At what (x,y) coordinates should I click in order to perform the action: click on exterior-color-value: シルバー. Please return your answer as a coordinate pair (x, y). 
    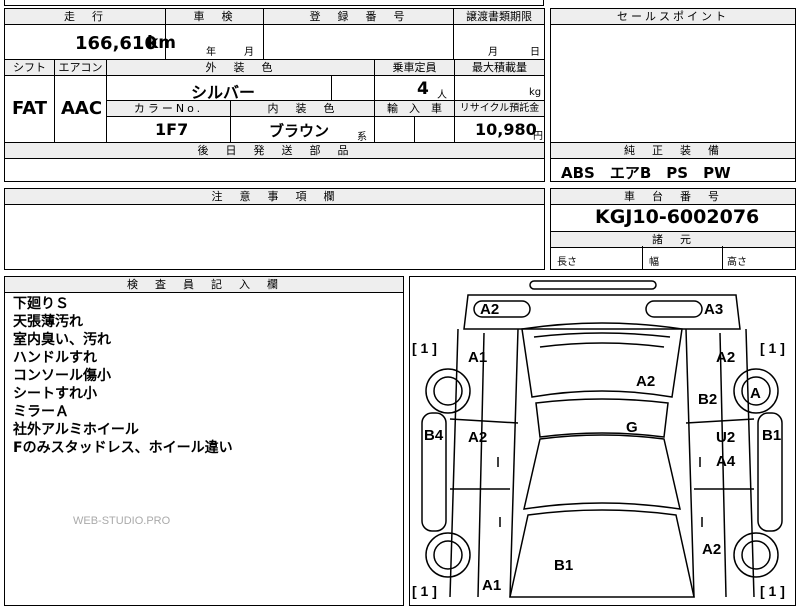
    Looking at the image, I should click on (223, 92).